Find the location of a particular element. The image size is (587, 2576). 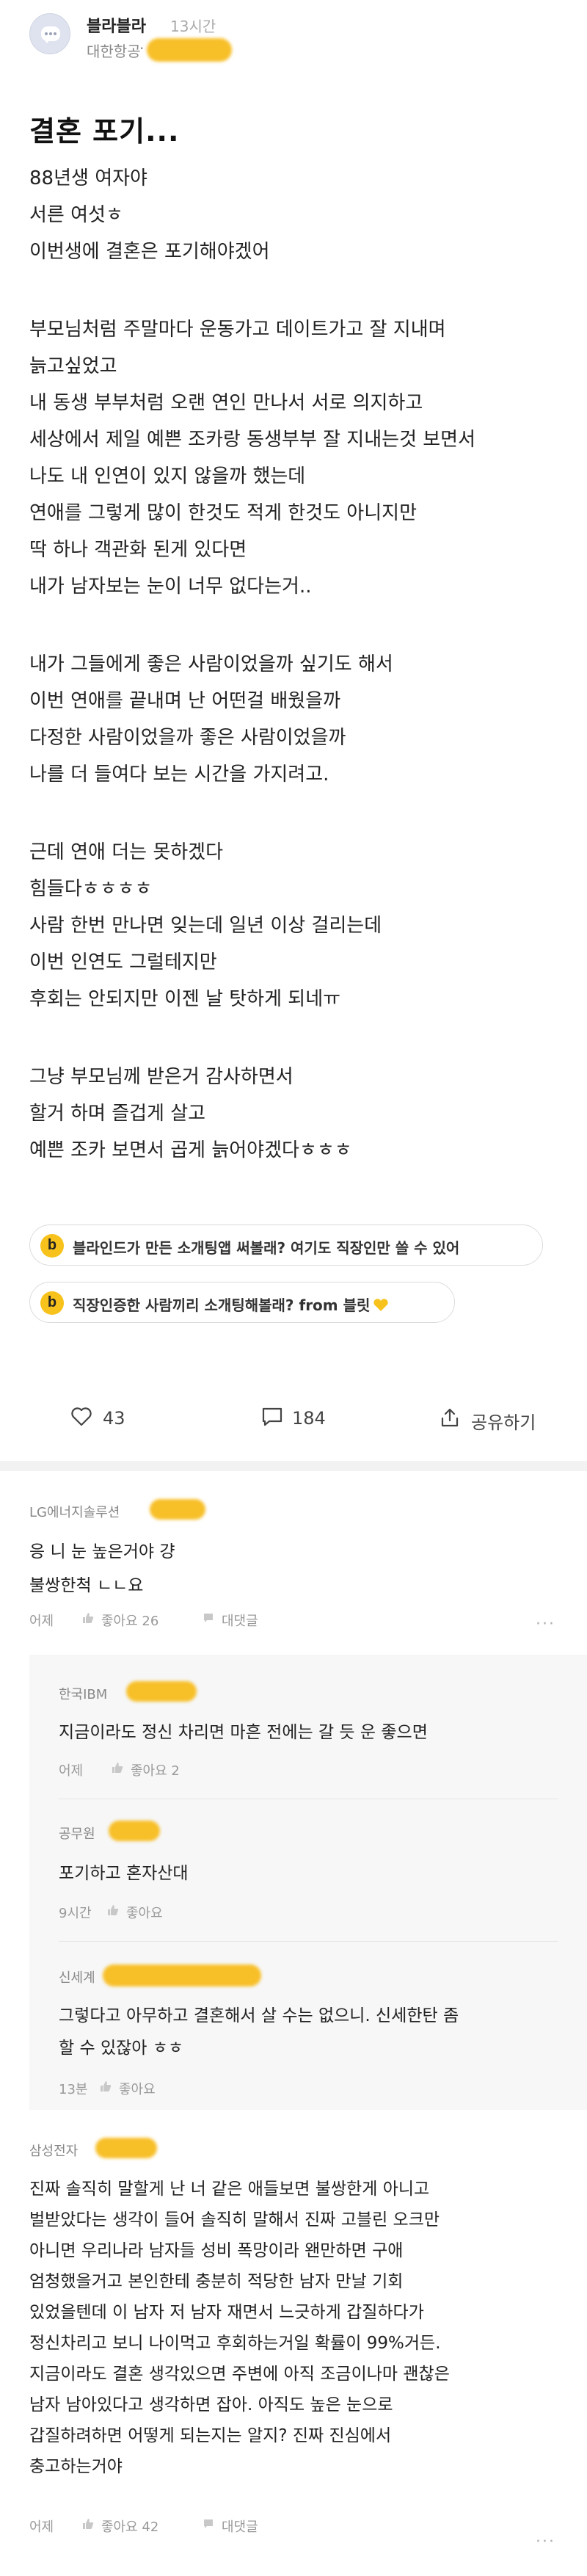

share-button: 공유하기 is located at coordinates (497, 1419).